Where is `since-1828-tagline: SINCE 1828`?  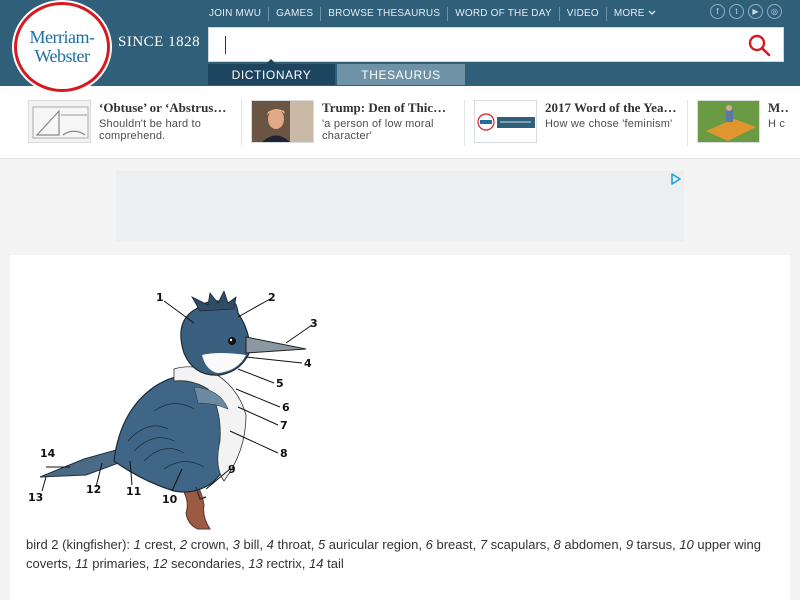
since-1828-tagline: SINCE 1828 is located at coordinates (159, 42).